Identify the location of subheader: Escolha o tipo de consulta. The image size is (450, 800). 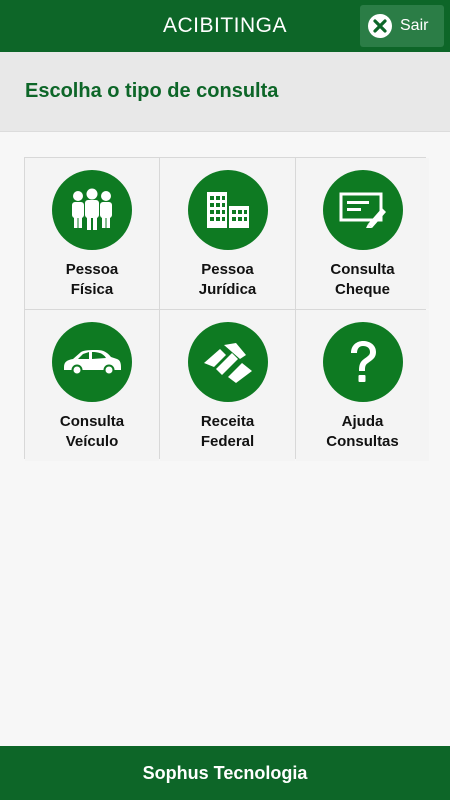
(225, 92).